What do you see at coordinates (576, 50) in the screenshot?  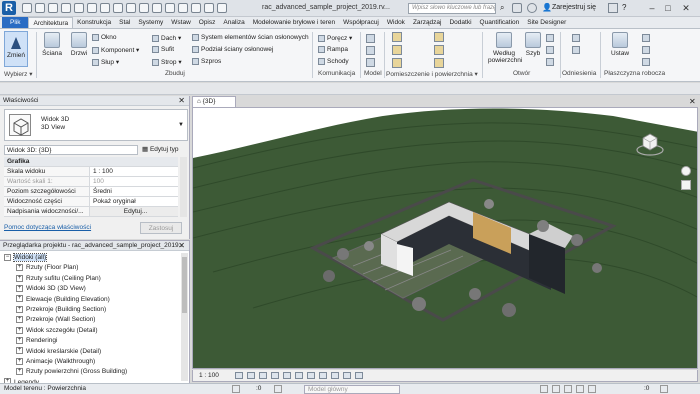 I see `grid-icon` at bounding box center [576, 50].